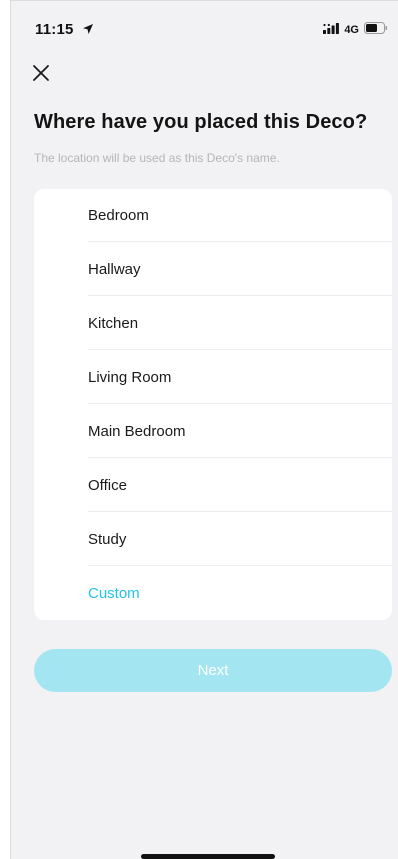  Describe the element at coordinates (351, 29) in the screenshot. I see `network-type: 4G` at that location.